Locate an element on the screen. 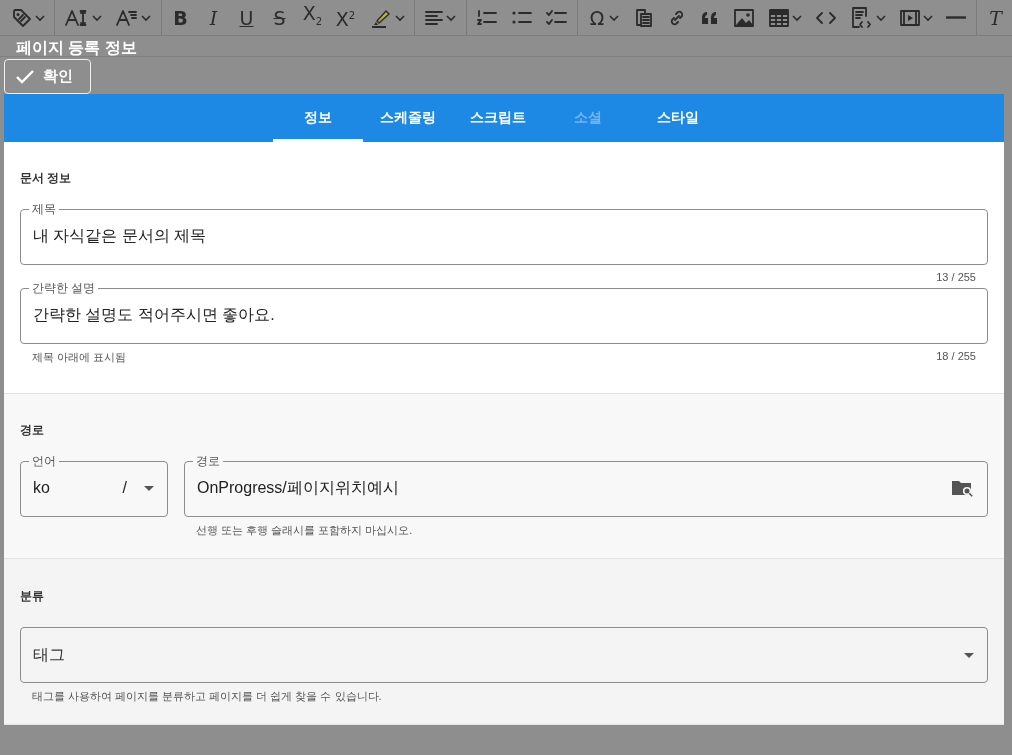  toolbar-button: X$^{2}$ is located at coordinates (345, 17).